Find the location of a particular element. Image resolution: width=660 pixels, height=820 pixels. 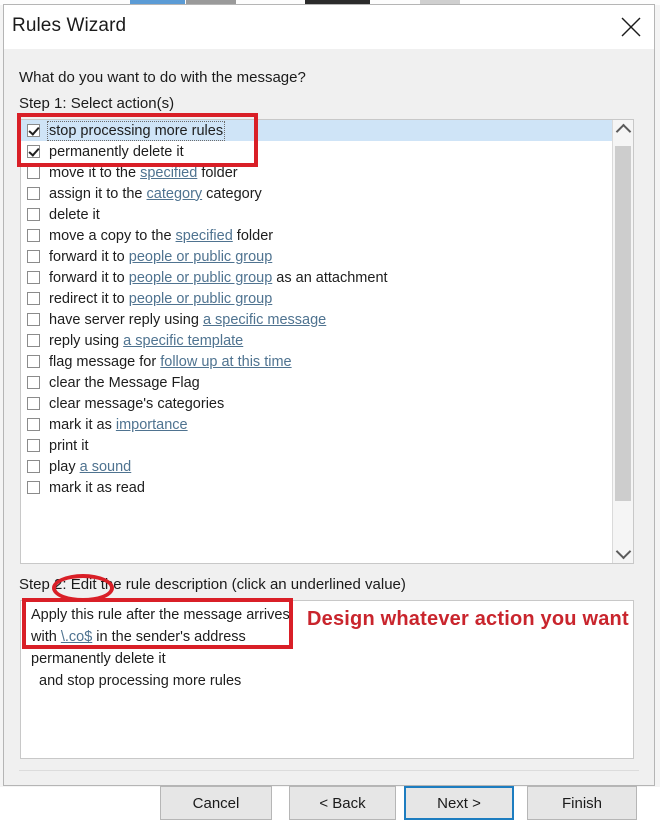

action-row: mark it as read is located at coordinates (316, 487).